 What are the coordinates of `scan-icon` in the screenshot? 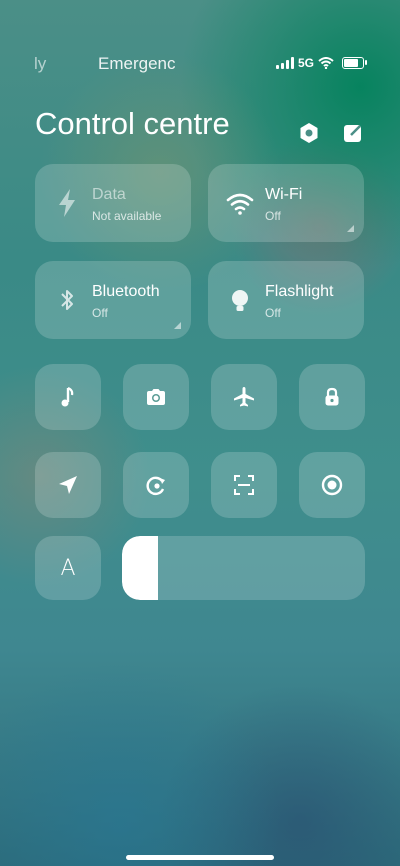 It's located at (244, 485).